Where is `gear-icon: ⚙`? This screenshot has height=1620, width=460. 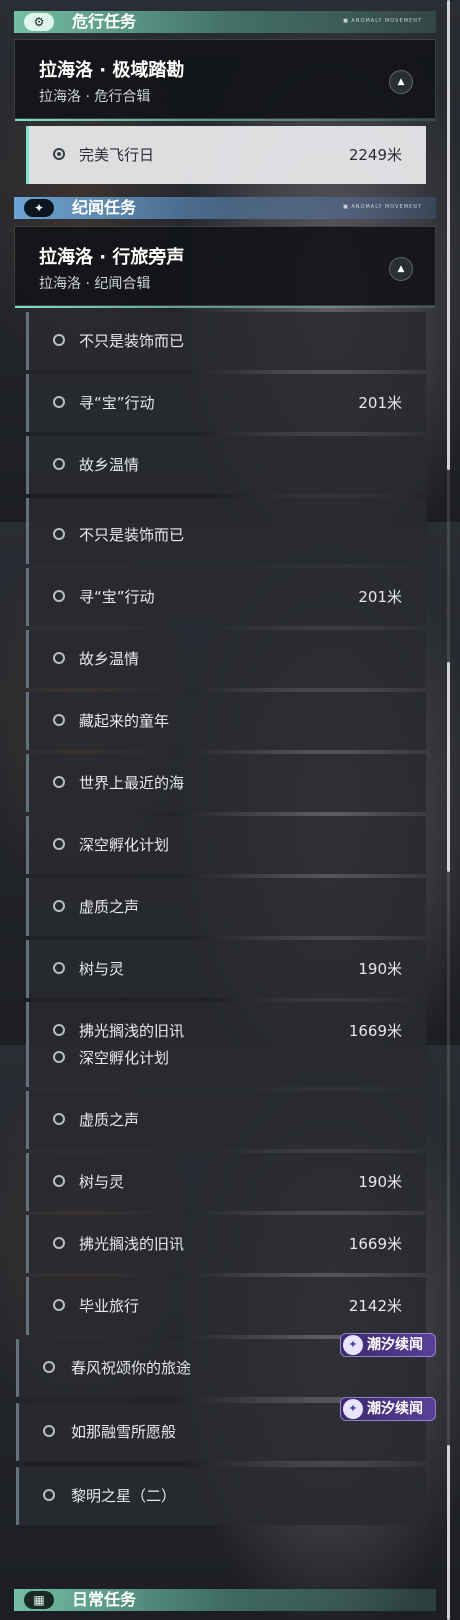
gear-icon: ⚙ is located at coordinates (39, 22).